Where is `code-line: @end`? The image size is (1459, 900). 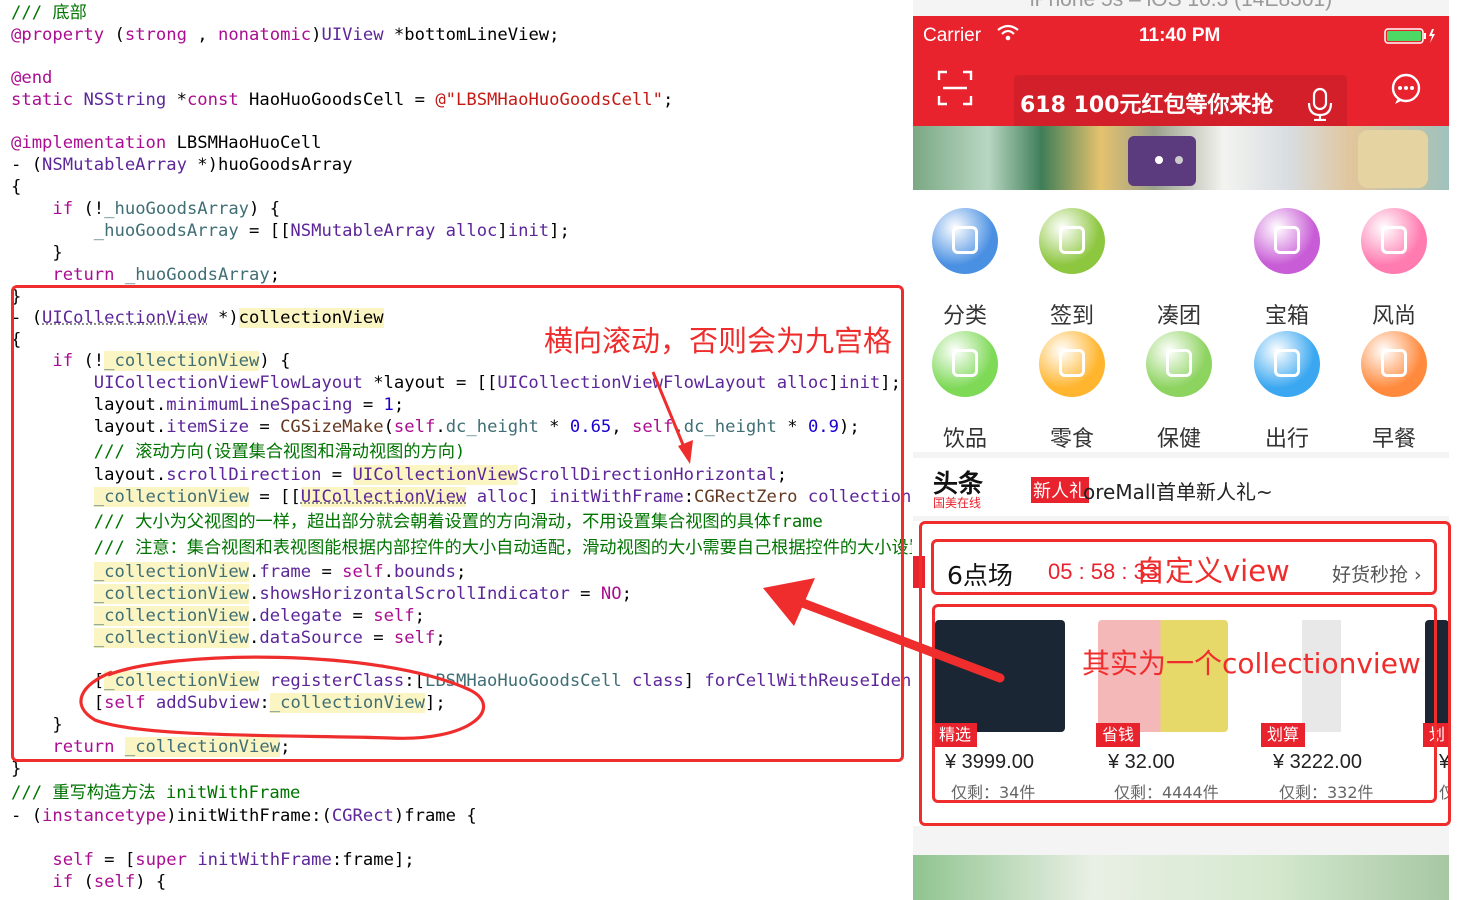
code-line: @end is located at coordinates (31, 78).